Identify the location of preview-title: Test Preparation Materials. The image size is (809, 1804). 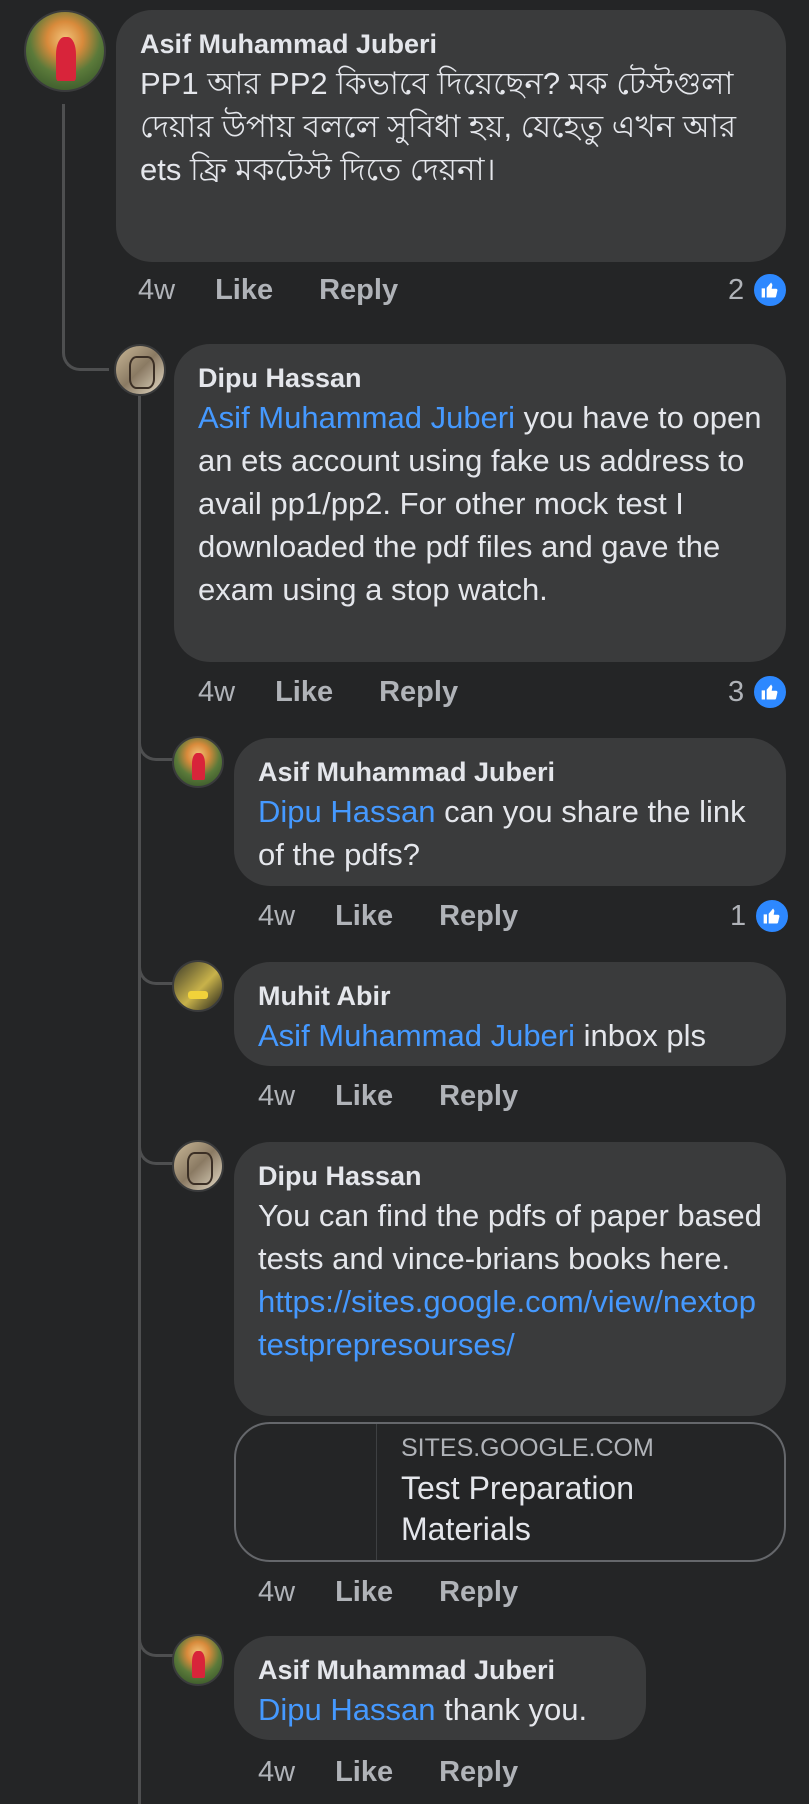
(518, 1508).